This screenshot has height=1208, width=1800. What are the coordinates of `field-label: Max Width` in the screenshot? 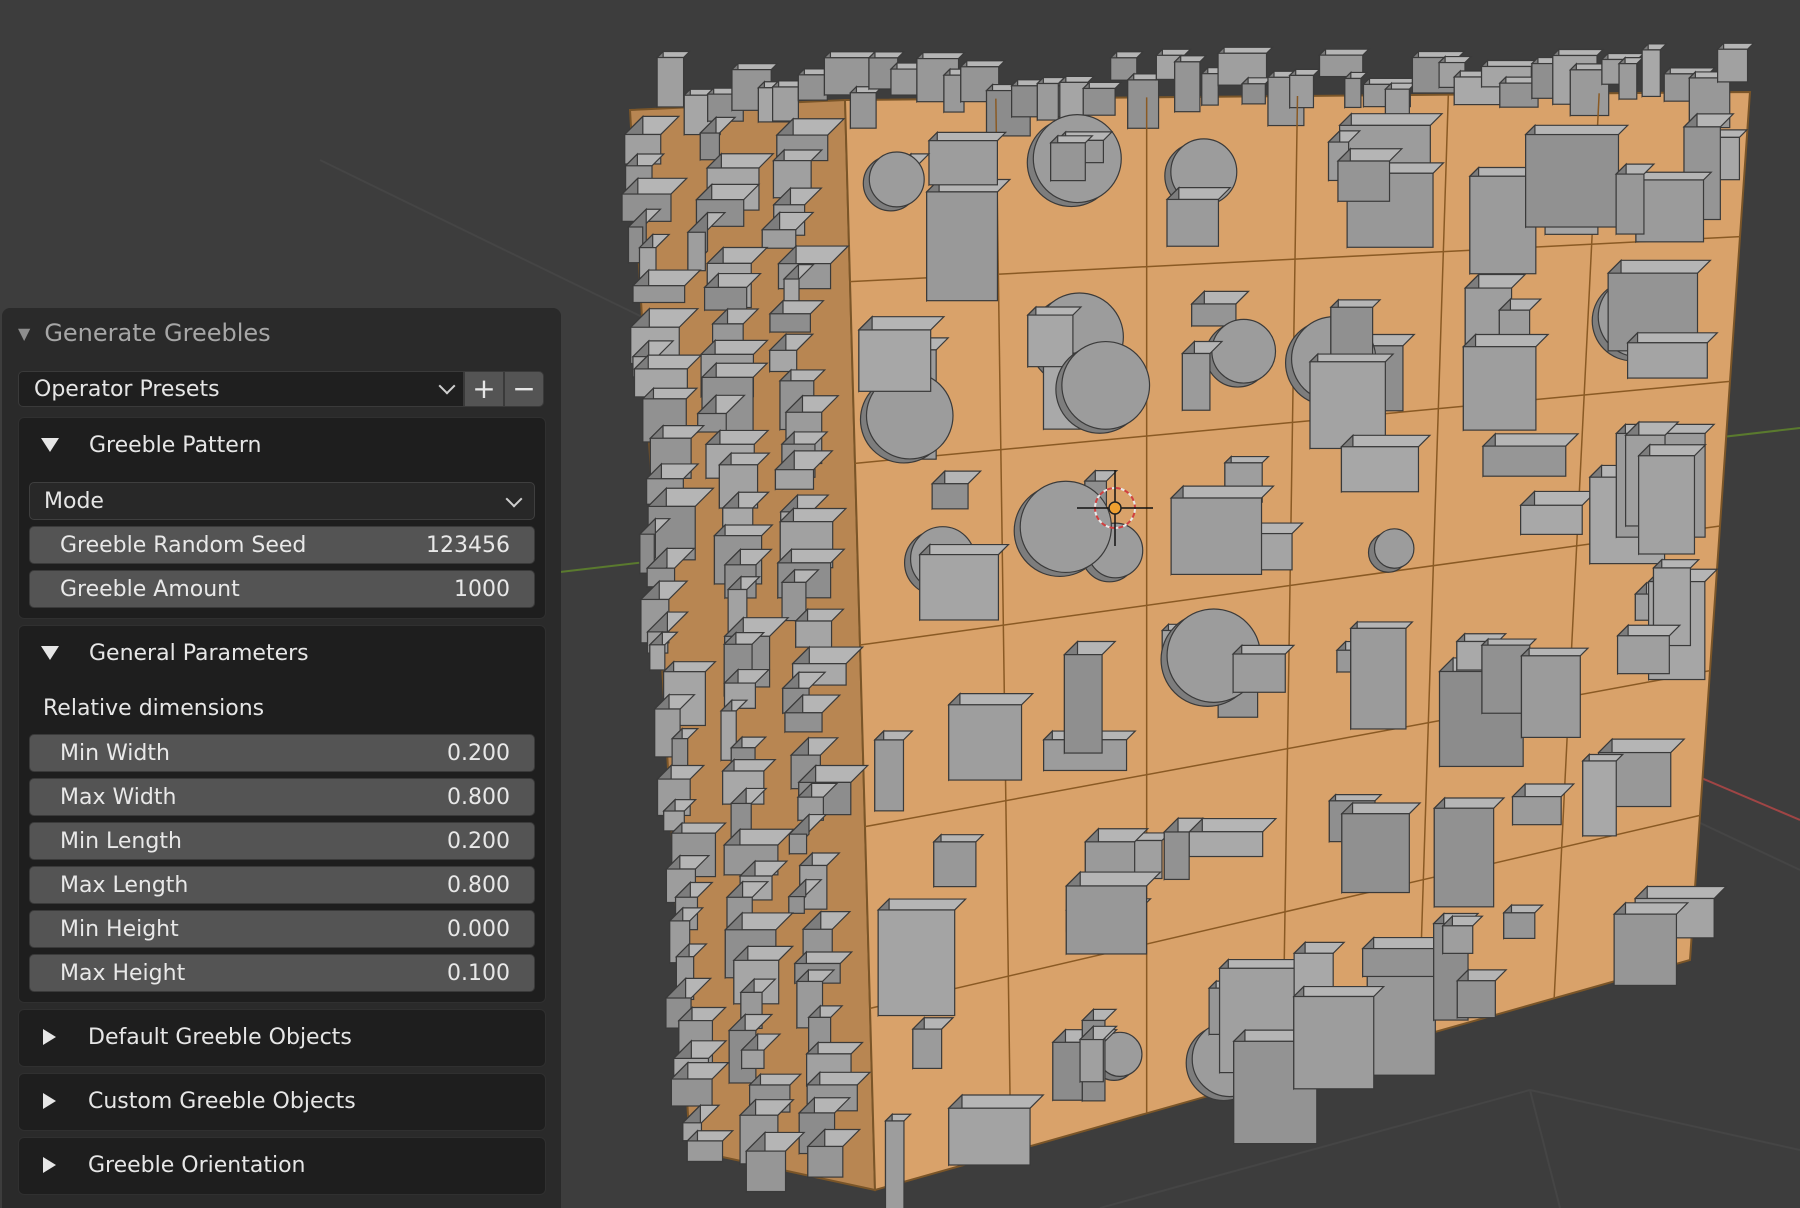 It's located at (118, 797).